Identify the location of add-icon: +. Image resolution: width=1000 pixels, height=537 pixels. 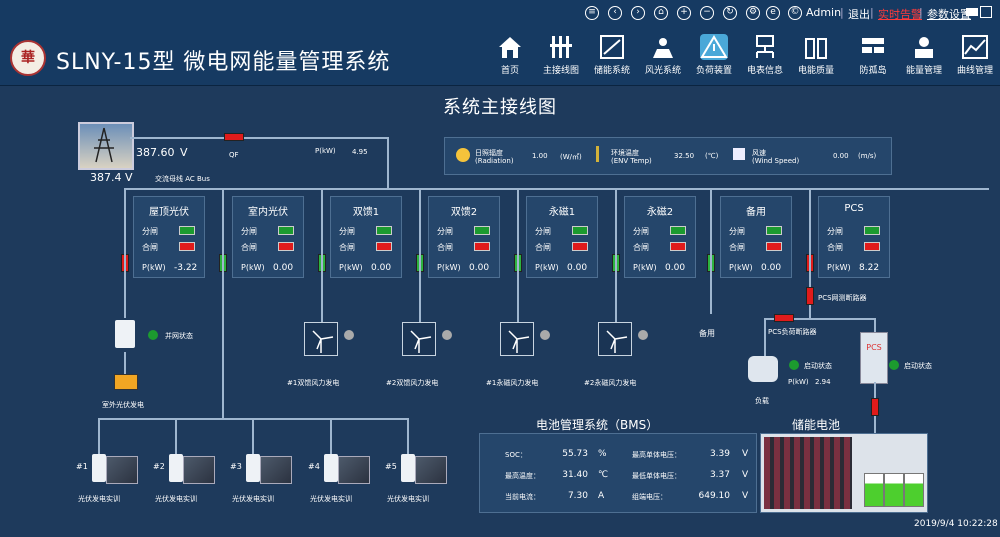
(684, 13).